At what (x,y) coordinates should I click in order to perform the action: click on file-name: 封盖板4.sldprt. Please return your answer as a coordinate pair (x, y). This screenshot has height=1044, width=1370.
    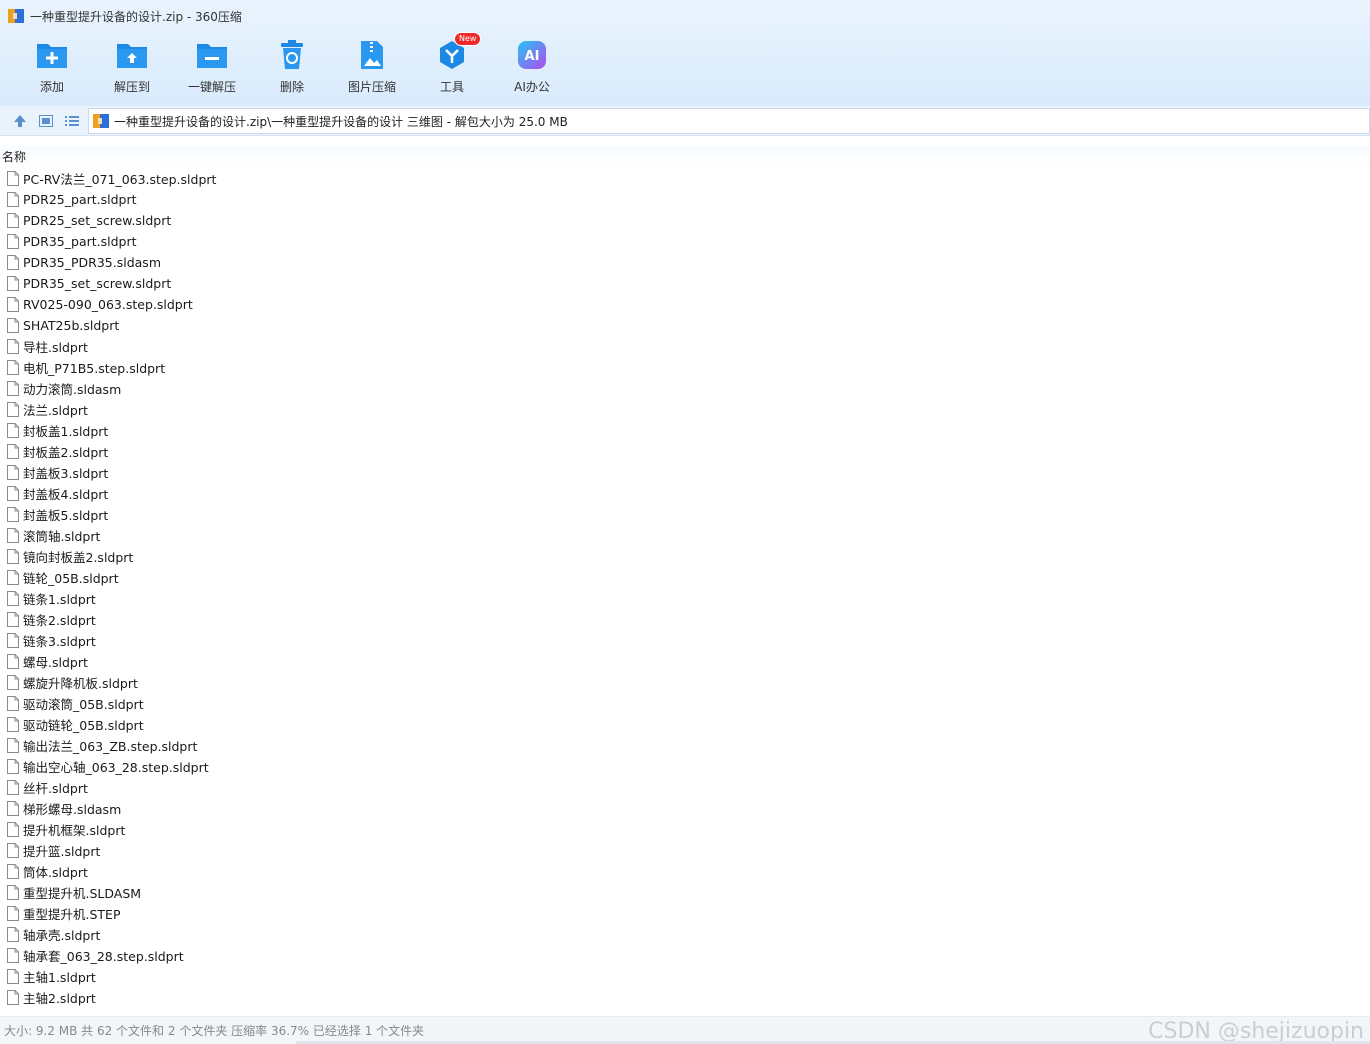
    Looking at the image, I should click on (66, 494).